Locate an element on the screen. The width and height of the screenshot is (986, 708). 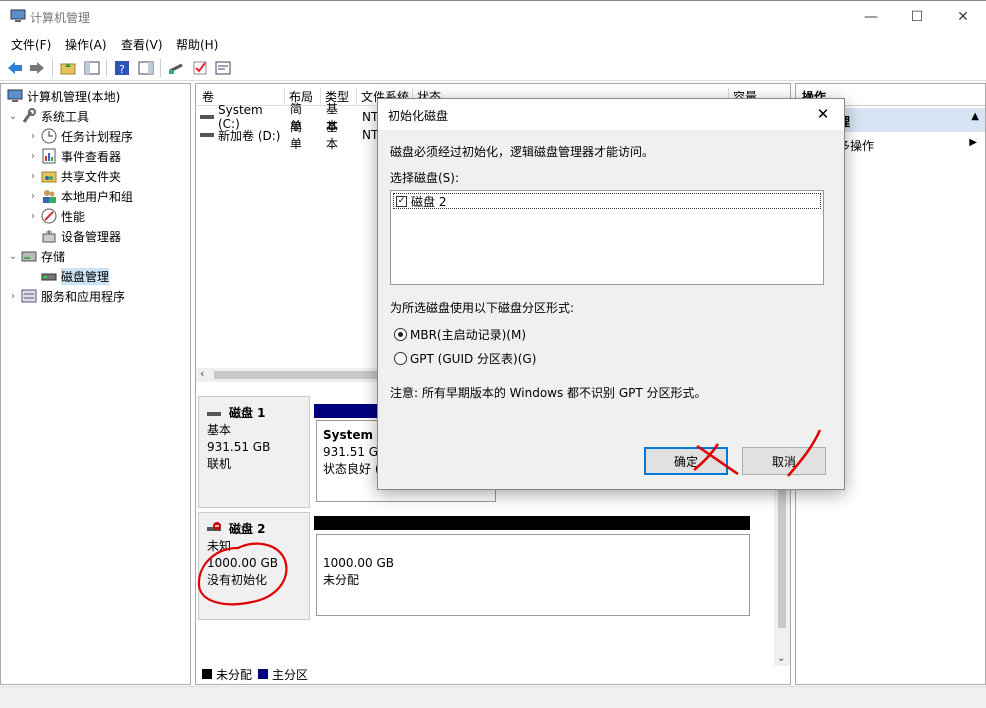
circle-annotation is located at coordinates (242, 574).